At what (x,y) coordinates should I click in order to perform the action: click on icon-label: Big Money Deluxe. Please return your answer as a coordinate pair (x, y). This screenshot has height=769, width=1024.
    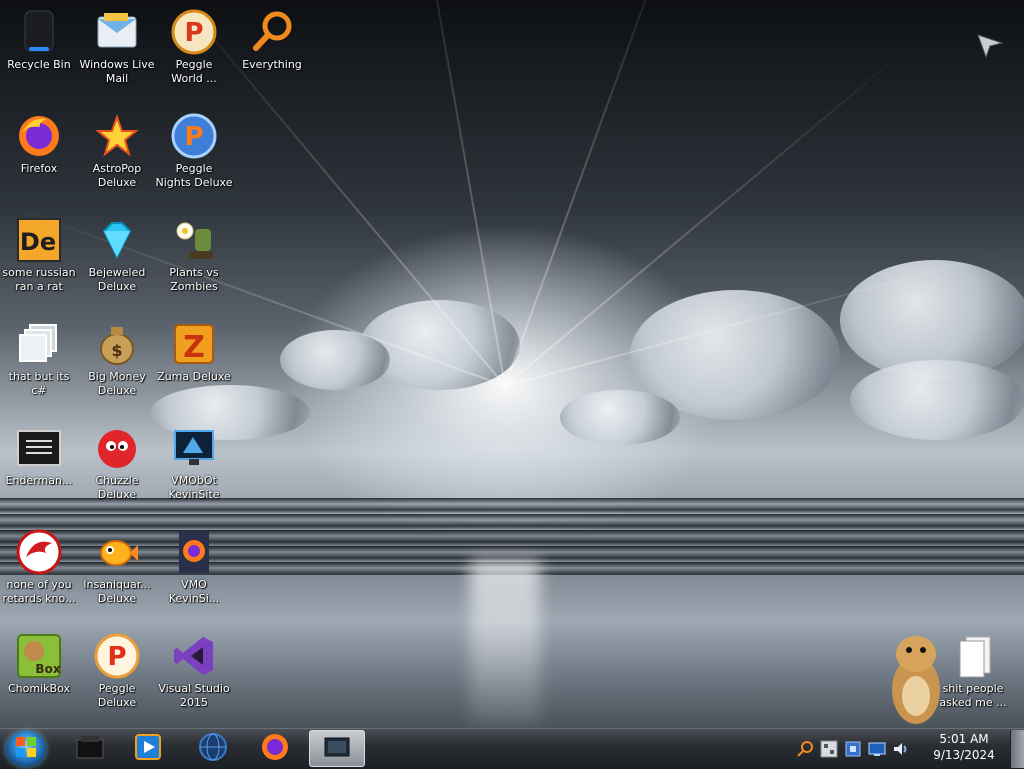
    Looking at the image, I should click on (117, 383).